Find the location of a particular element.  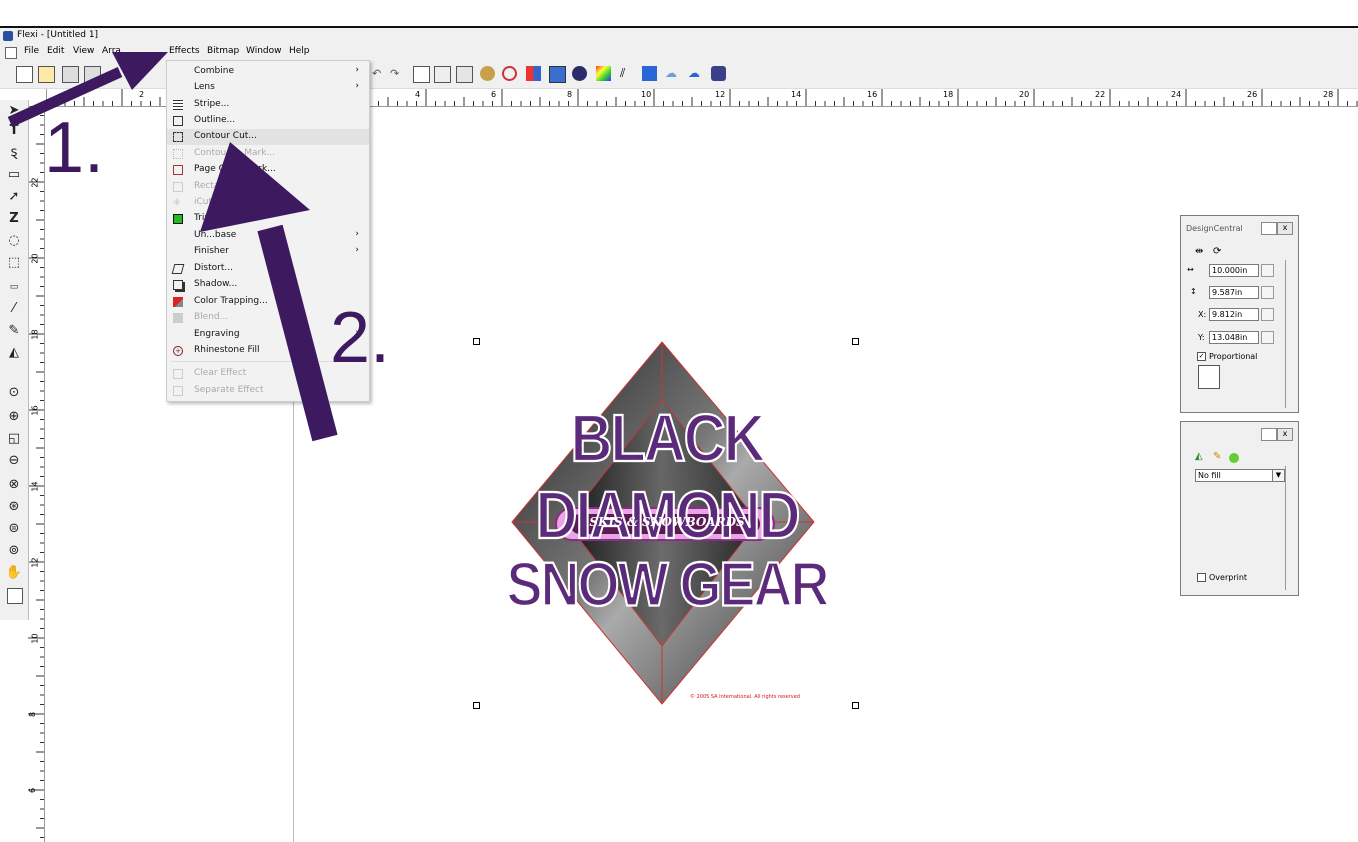

step-1-label: 1. is located at coordinates (74, 148).